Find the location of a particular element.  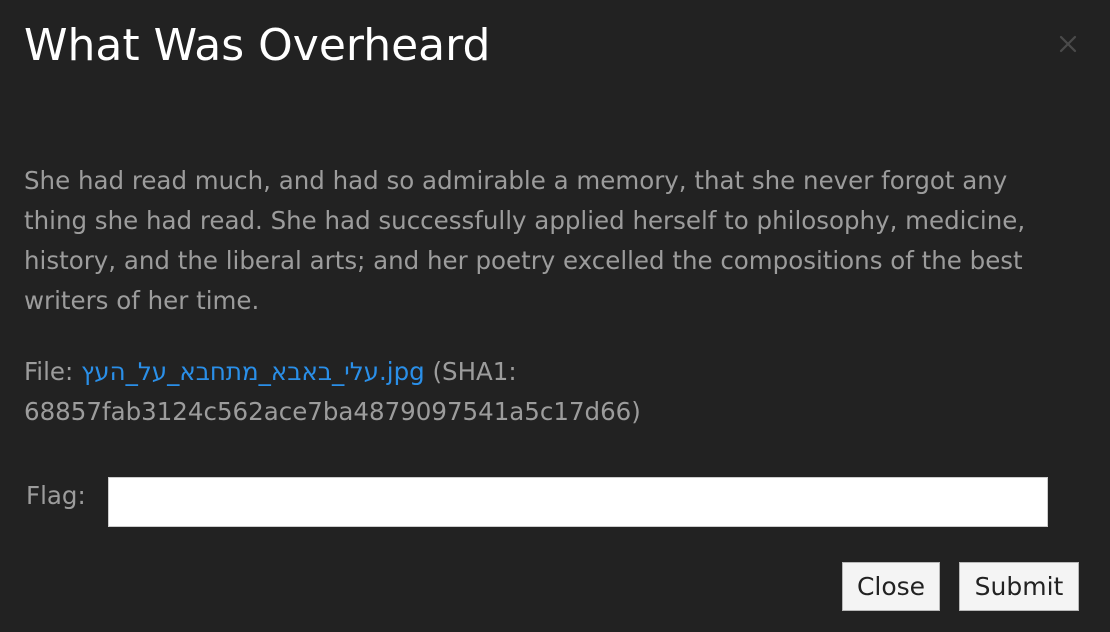

file-download-link: עלי_באבא_מתחבא_על_העץ.jpg is located at coordinates (253, 371).